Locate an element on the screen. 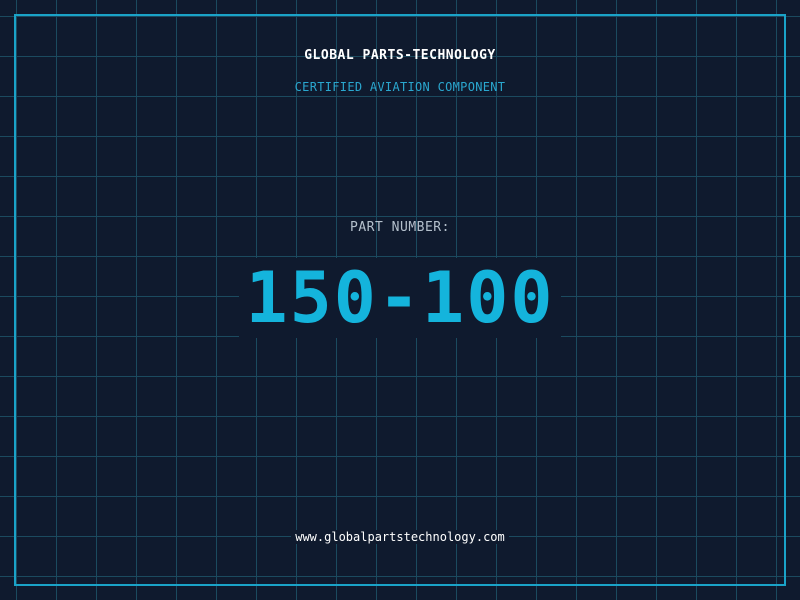 The image size is (800, 600). website-url-container: www.globalpartstechnology.com is located at coordinates (400, 537).